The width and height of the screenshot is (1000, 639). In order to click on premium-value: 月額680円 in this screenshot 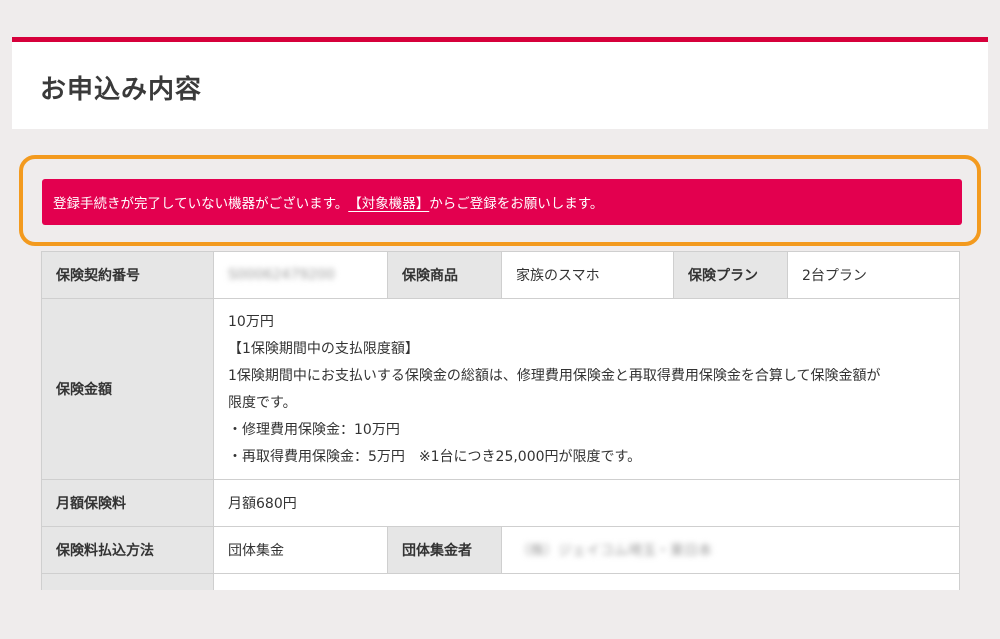, I will do `click(586, 503)`.